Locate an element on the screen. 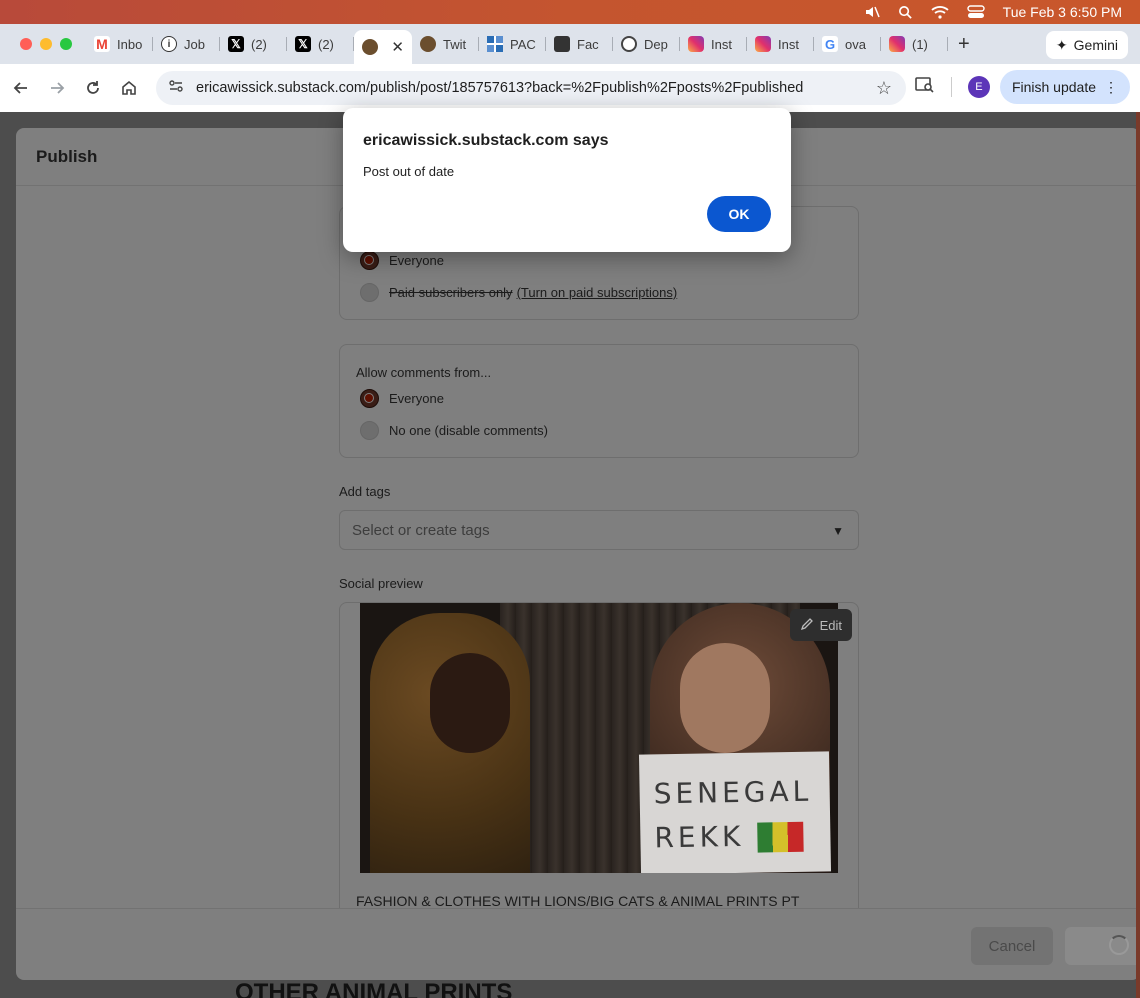  add-tags-label: Add tags is located at coordinates (365, 491).